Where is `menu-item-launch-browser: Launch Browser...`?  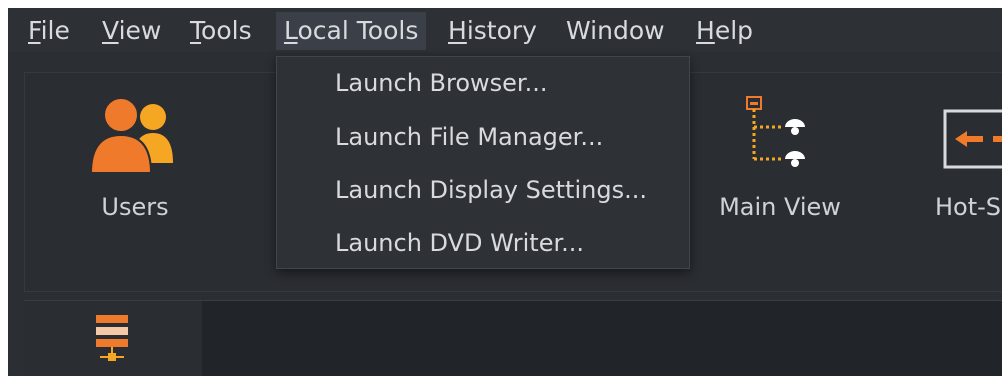
menu-item-launch-browser: Launch Browser... is located at coordinates (441, 83).